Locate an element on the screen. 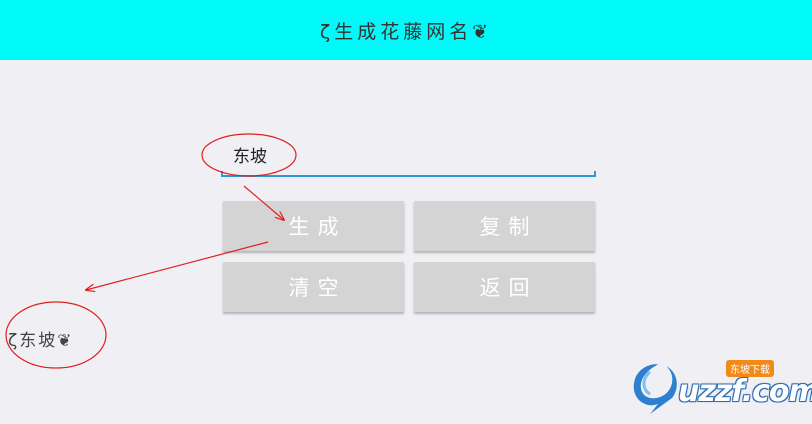 This screenshot has height=424, width=812. name-input-group is located at coordinates (408, 155).